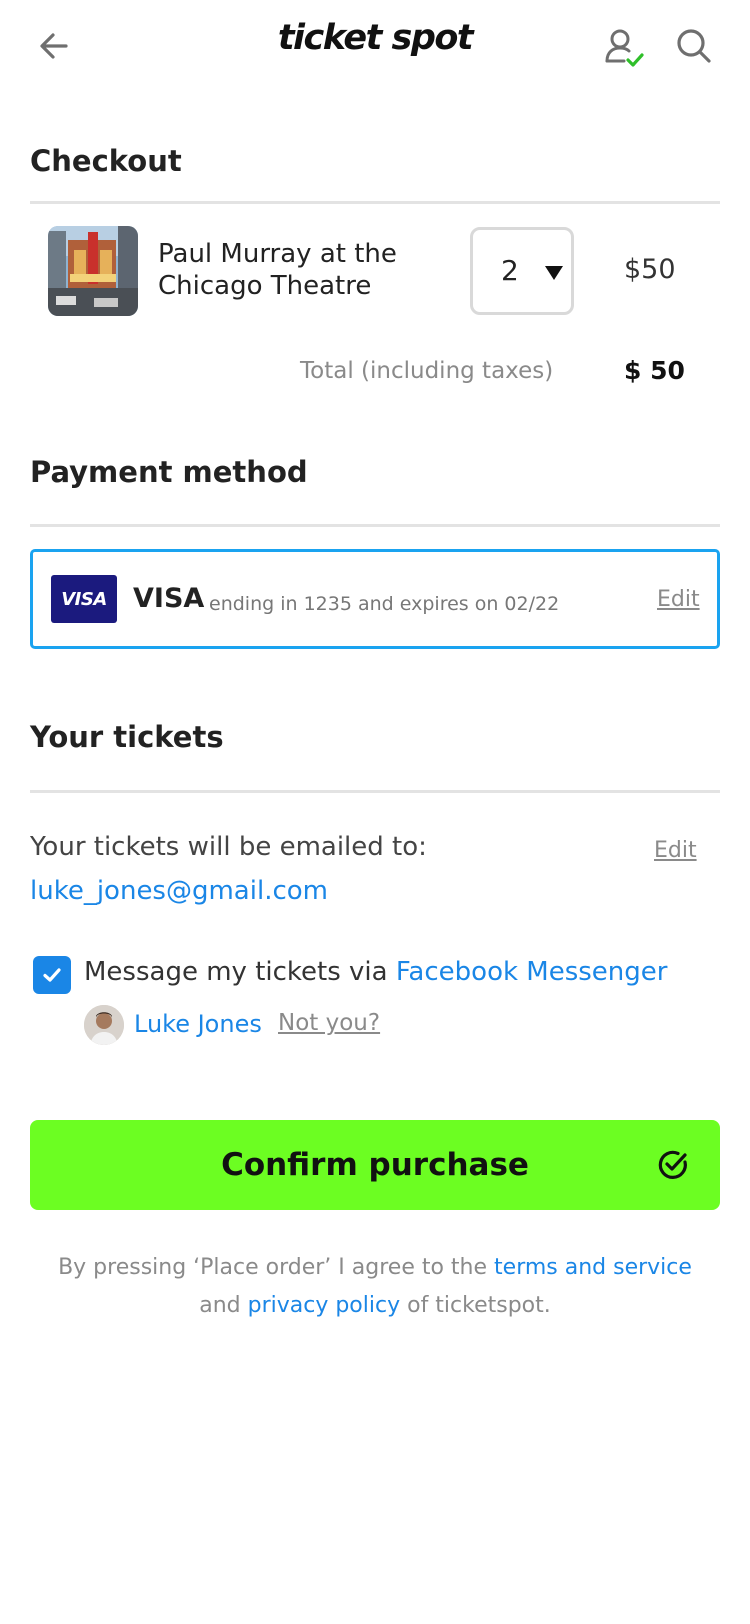  Describe the element at coordinates (329, 1023) in the screenshot. I see `not-you-link: Not you?` at that location.